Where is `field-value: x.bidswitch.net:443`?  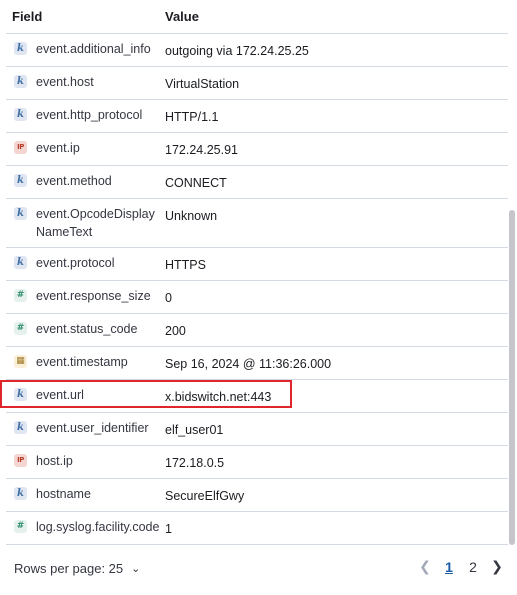
field-value: x.bidswitch.net:443 is located at coordinates (218, 397).